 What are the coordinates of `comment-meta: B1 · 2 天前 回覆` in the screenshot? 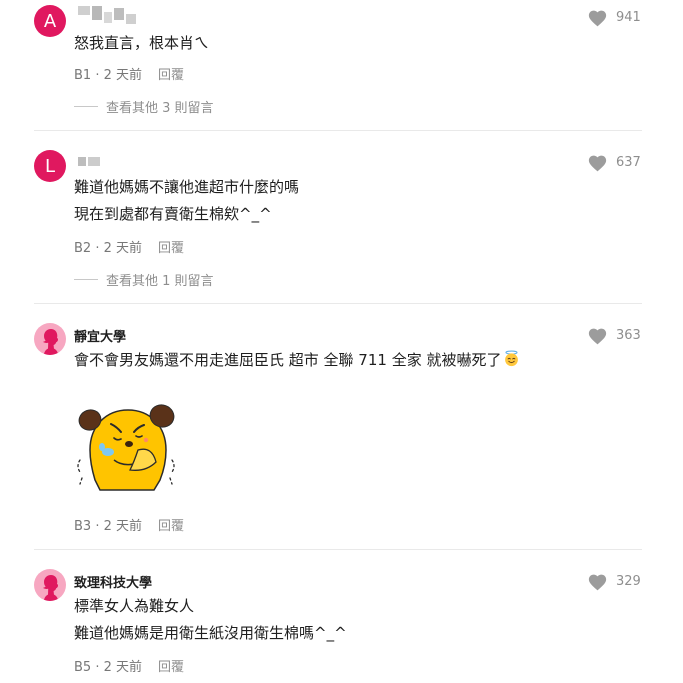 It's located at (129, 73).